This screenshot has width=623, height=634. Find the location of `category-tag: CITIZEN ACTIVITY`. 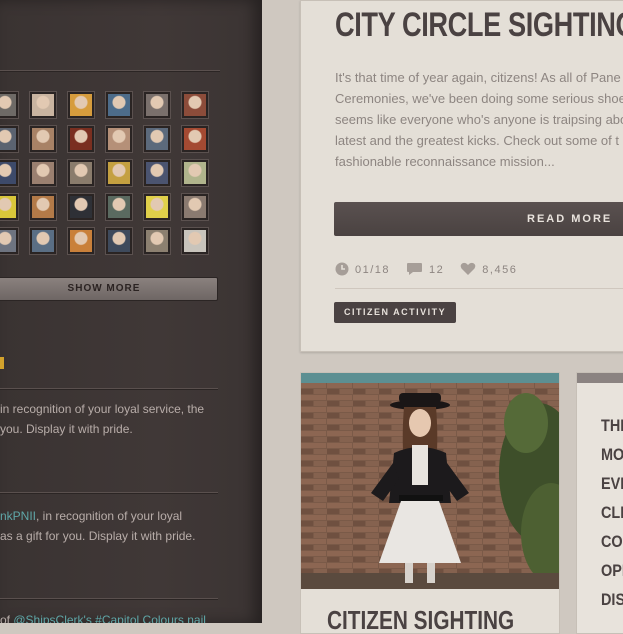

category-tag: CITIZEN ACTIVITY is located at coordinates (395, 312).